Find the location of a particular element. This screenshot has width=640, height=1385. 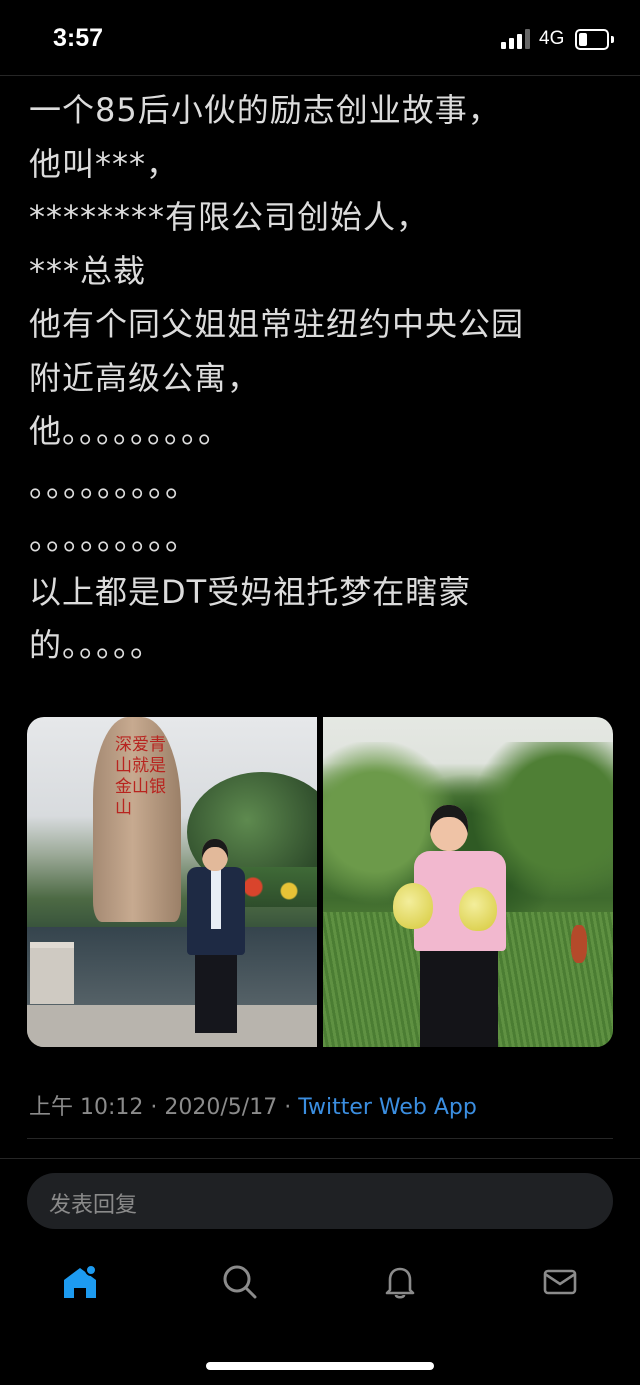

tweet-line: 他有个同父姐姐常驻纽约中央公园 is located at coordinates (277, 324).